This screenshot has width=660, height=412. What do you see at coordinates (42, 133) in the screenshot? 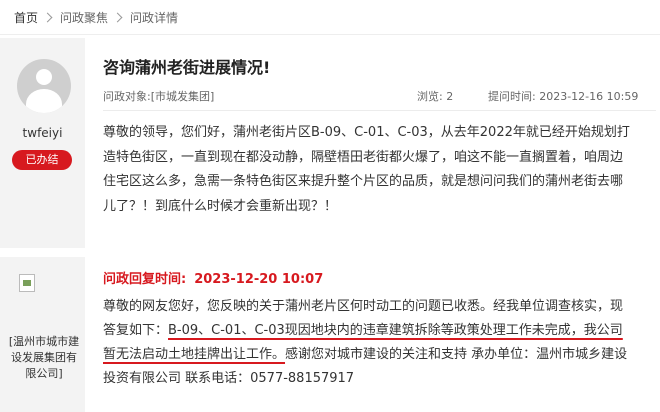
I see `asker-username: twfeiyi` at bounding box center [42, 133].